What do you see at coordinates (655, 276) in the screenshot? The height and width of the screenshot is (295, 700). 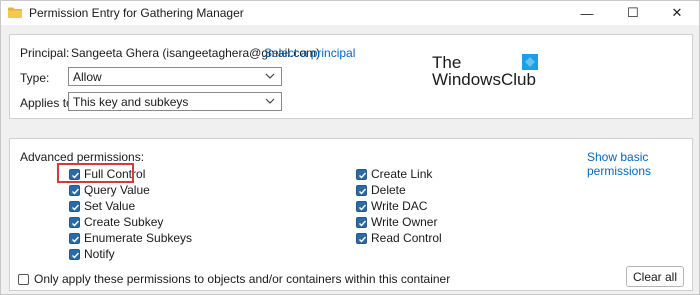 I see `clear-all-button: Clear all` at bounding box center [655, 276].